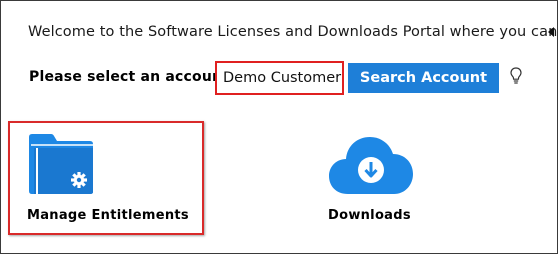  I want to click on search-account-button: Search Account, so click(423, 78).